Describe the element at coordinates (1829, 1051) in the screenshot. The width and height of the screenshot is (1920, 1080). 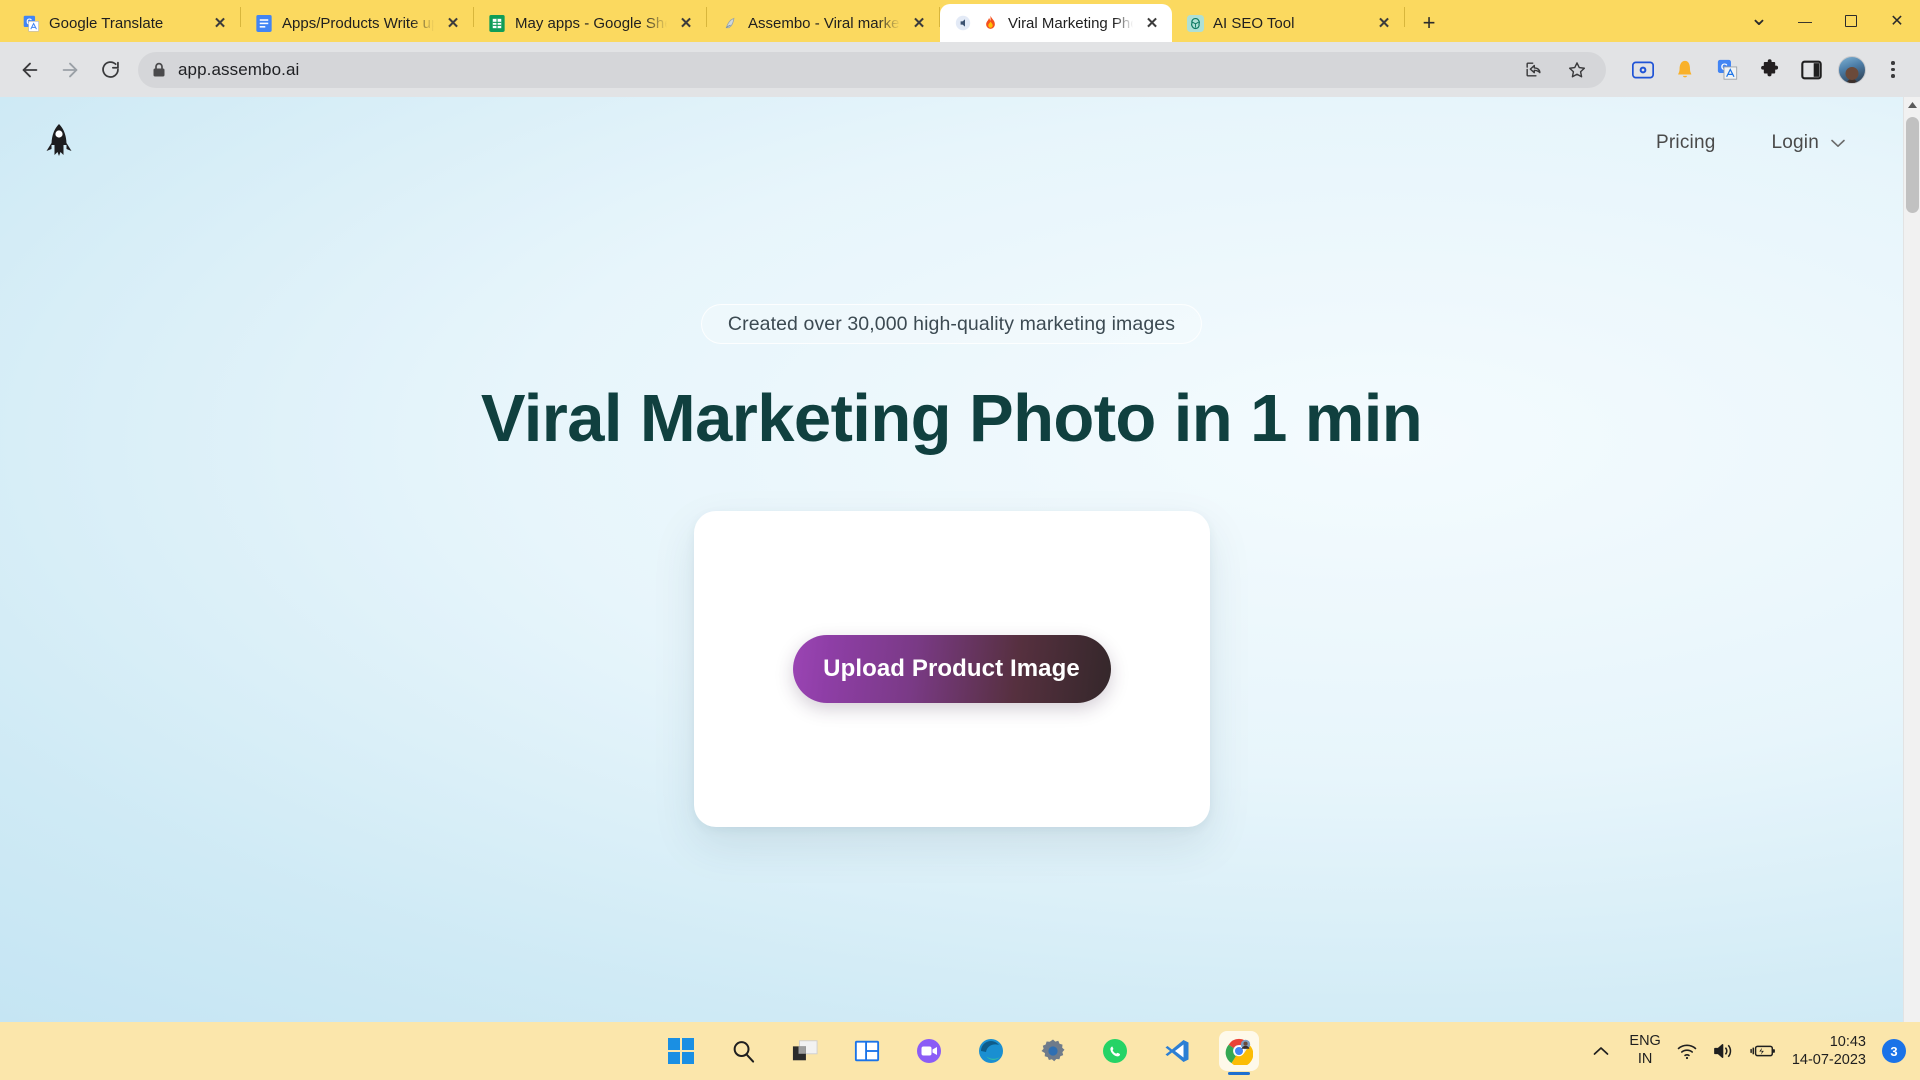
I see `clock: 10:43 14-07-2023` at that location.